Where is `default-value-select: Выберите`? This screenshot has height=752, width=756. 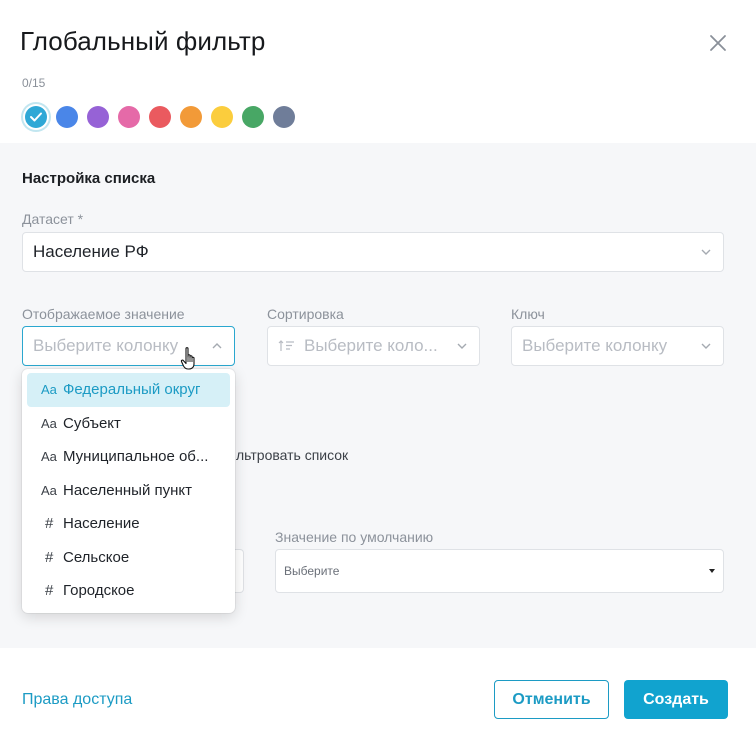 default-value-select: Выберите is located at coordinates (499, 571).